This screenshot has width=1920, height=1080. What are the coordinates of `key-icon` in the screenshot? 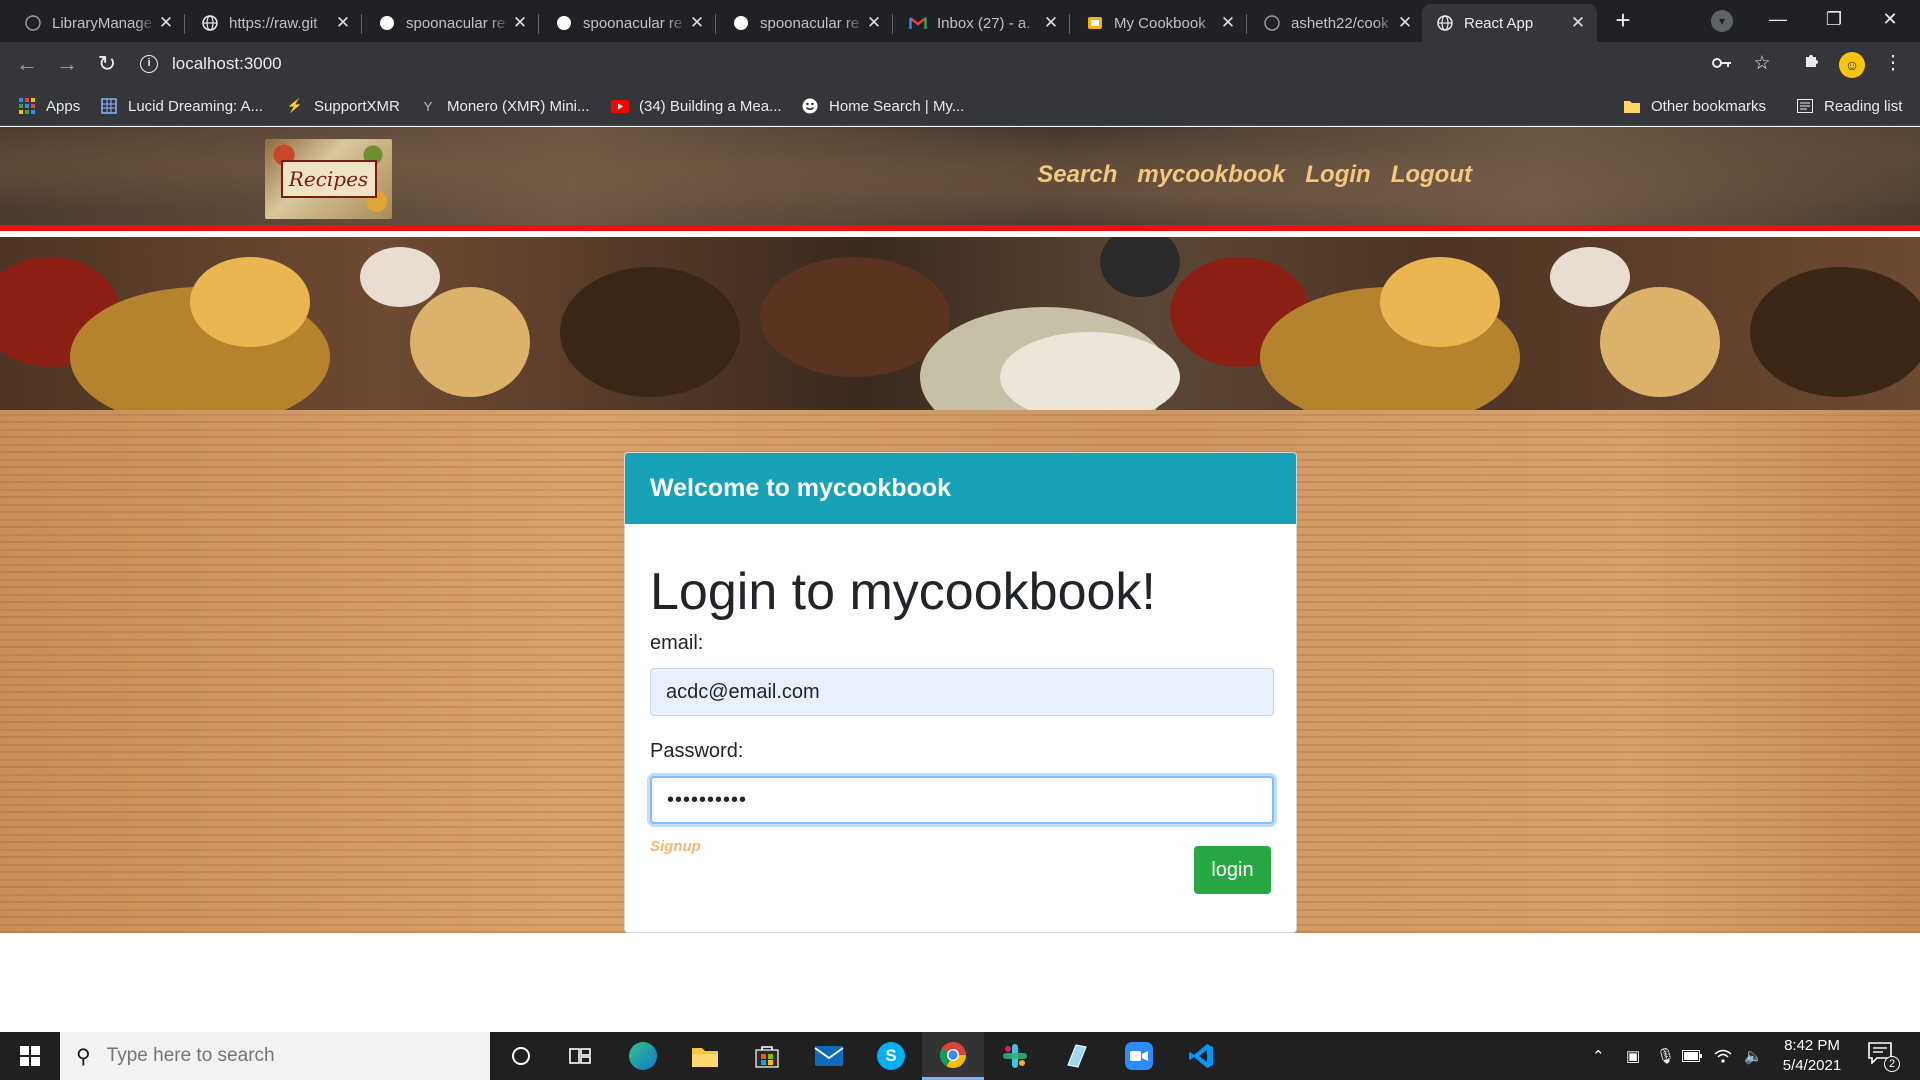 It's located at (1722, 64).